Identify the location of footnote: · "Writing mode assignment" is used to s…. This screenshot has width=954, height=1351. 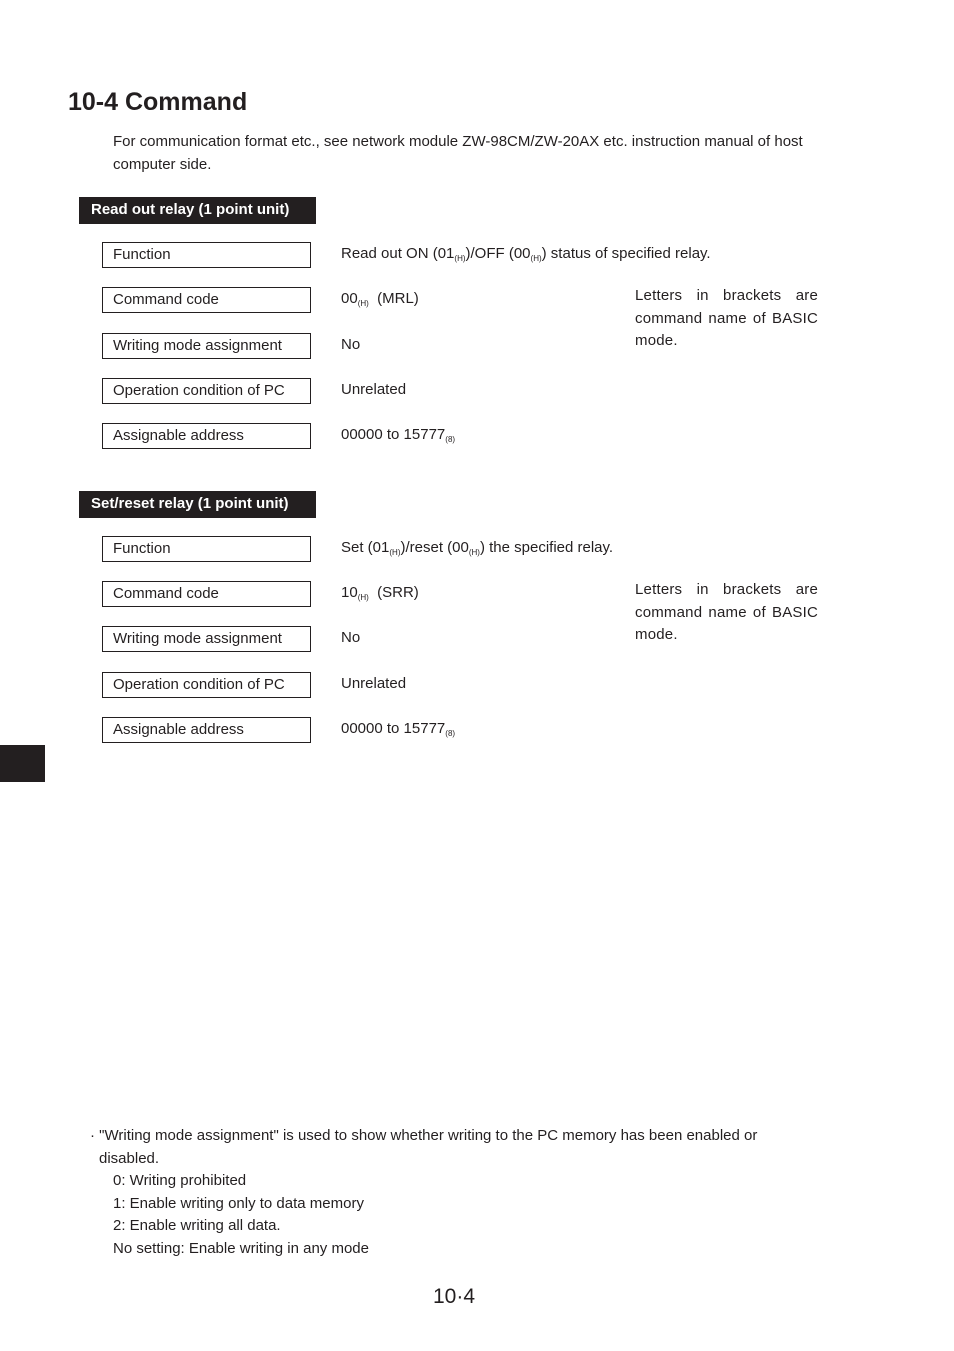
(460, 1193).